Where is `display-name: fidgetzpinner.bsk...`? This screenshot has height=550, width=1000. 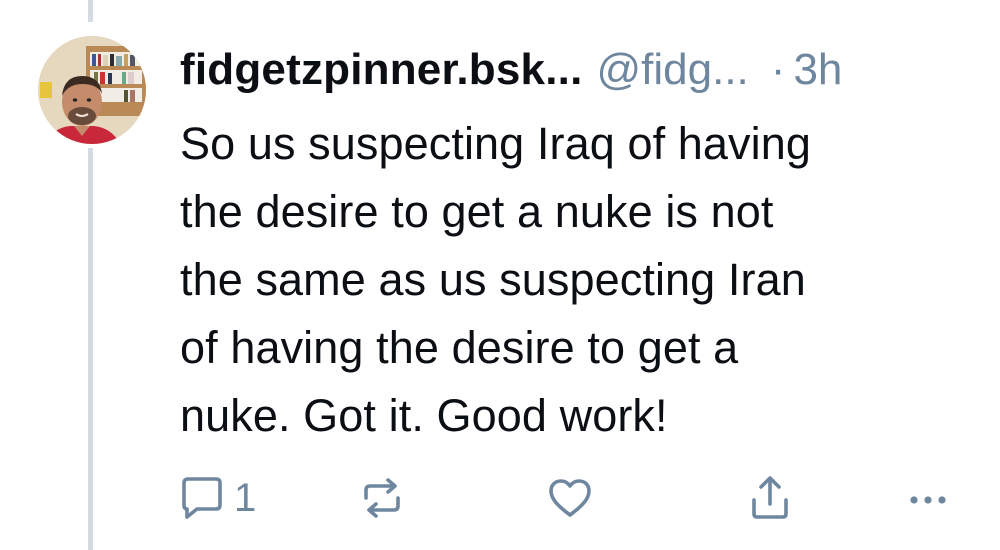 display-name: fidgetzpinner.bsk... is located at coordinates (381, 70).